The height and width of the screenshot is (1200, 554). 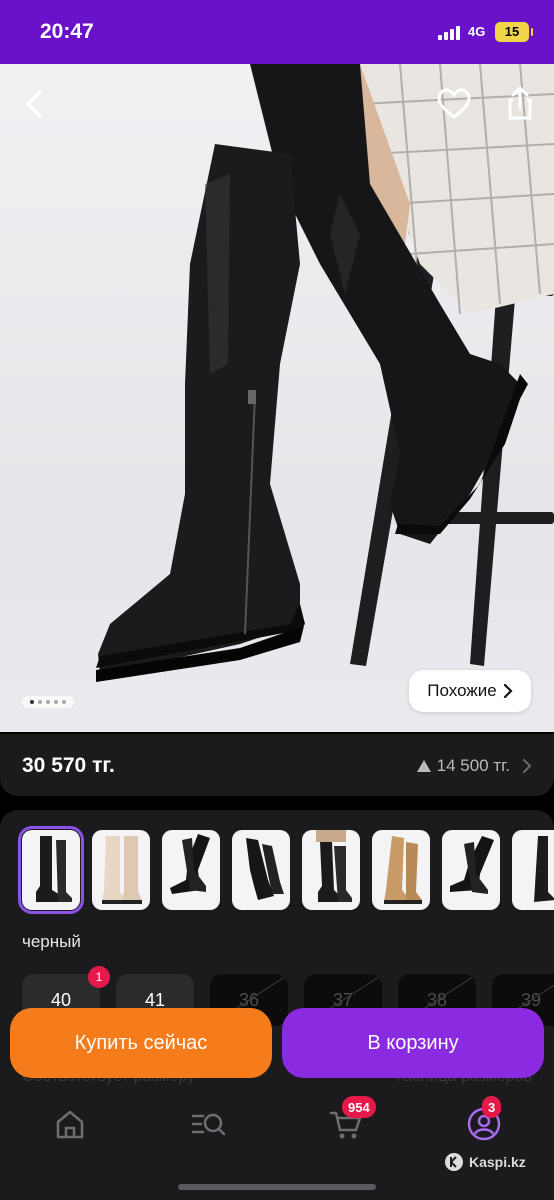 What do you see at coordinates (51, 941) in the screenshot?
I see `selected-color-label: черный` at bounding box center [51, 941].